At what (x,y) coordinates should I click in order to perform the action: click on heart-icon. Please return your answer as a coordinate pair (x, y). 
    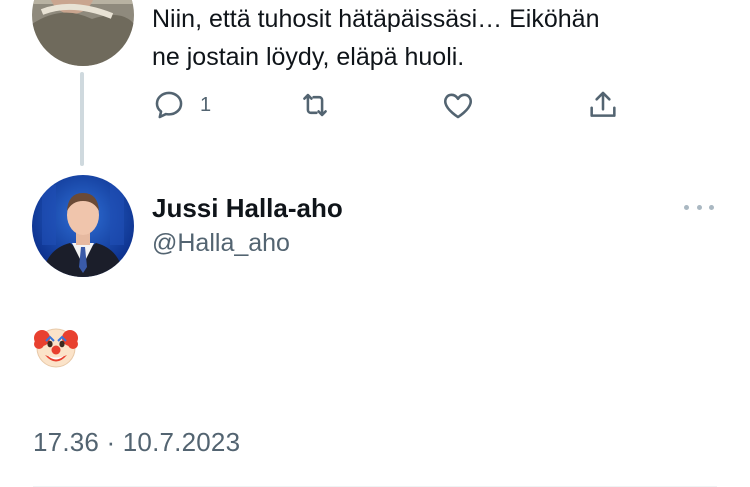
    Looking at the image, I should click on (458, 106).